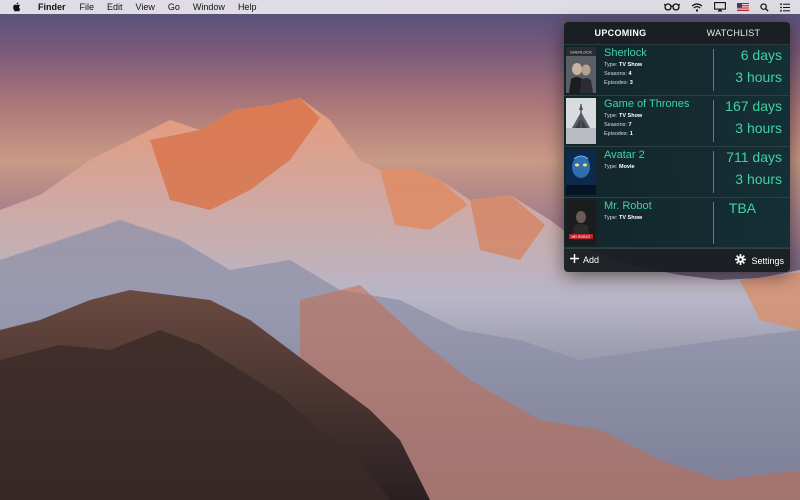  I want to click on menu-file: File, so click(87, 7).